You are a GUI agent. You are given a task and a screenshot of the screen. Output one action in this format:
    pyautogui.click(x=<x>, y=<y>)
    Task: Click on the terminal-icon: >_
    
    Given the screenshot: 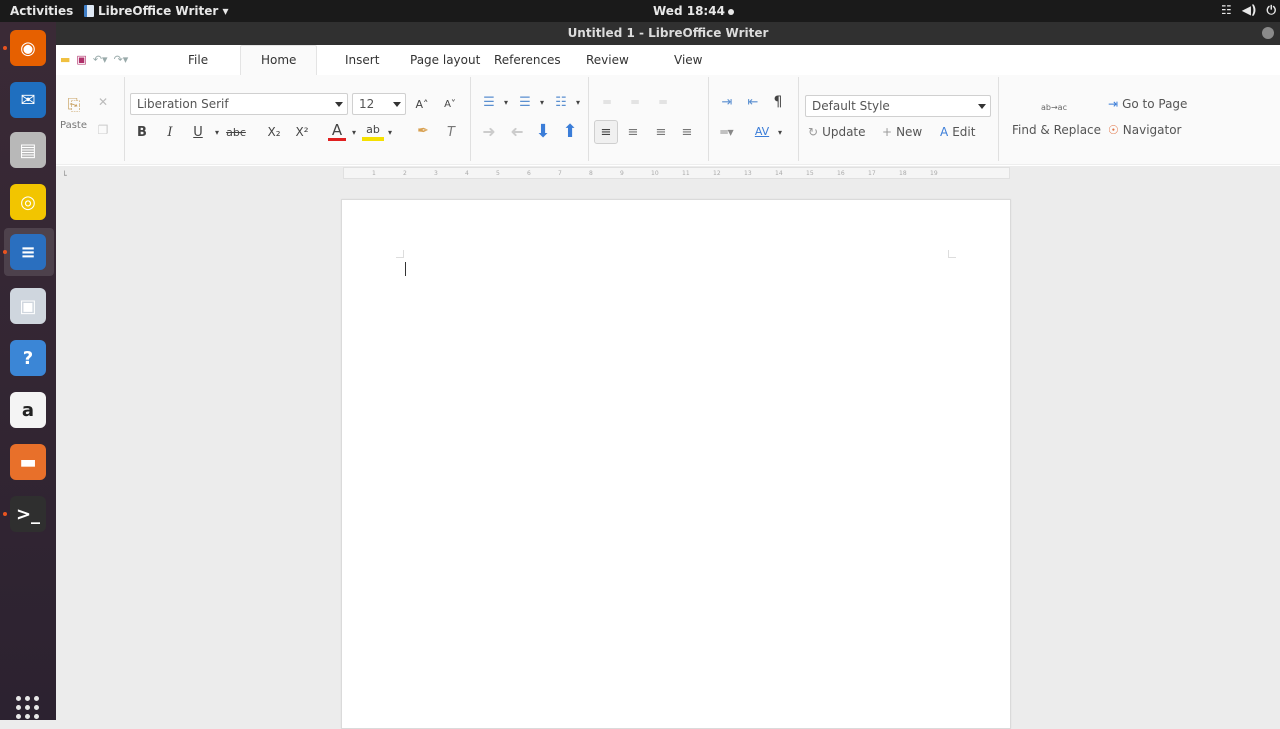 What is the action you would take?
    pyautogui.click(x=28, y=514)
    